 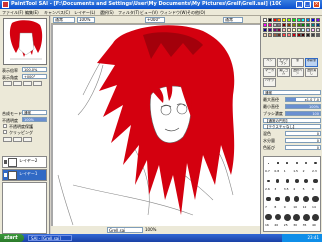 What do you see at coordinates (268, 201) in the screenshot?
I see `brush-size-preset: 7` at bounding box center [268, 201].